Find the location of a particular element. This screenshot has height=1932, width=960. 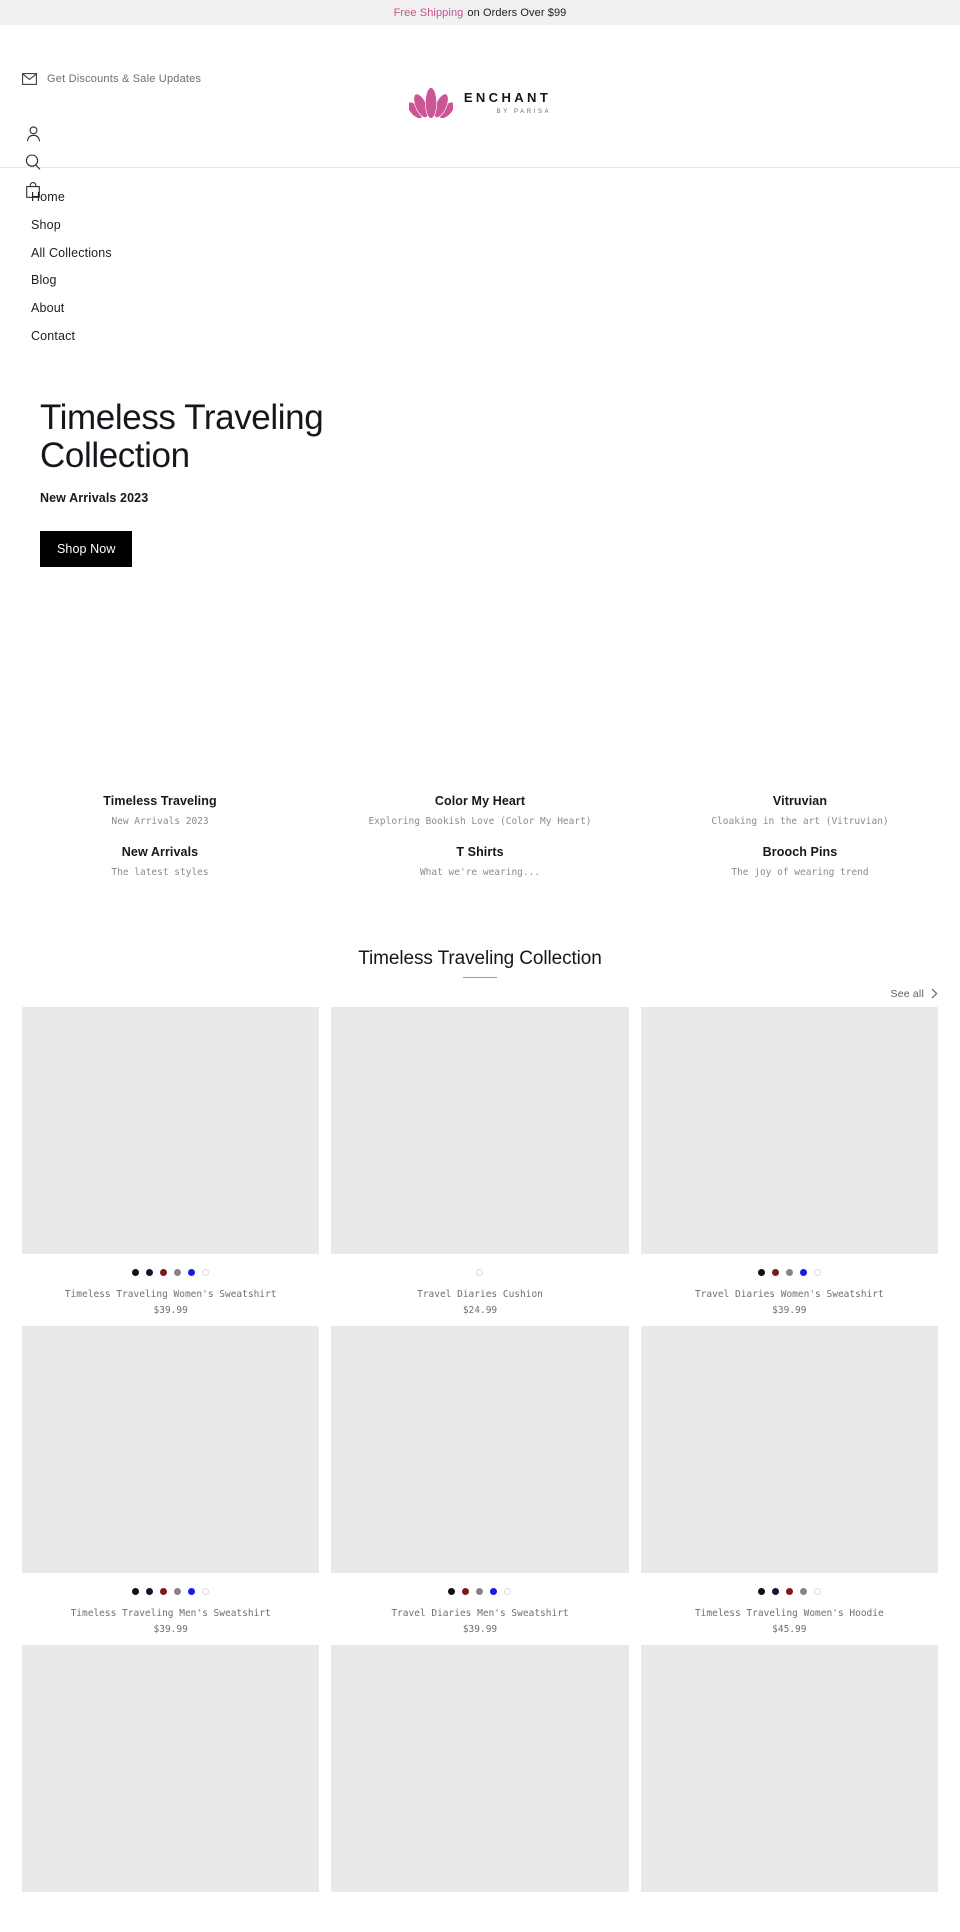

product-card: Travel Diaries Women's Sweatshirt $39.99 is located at coordinates (789, 1161).